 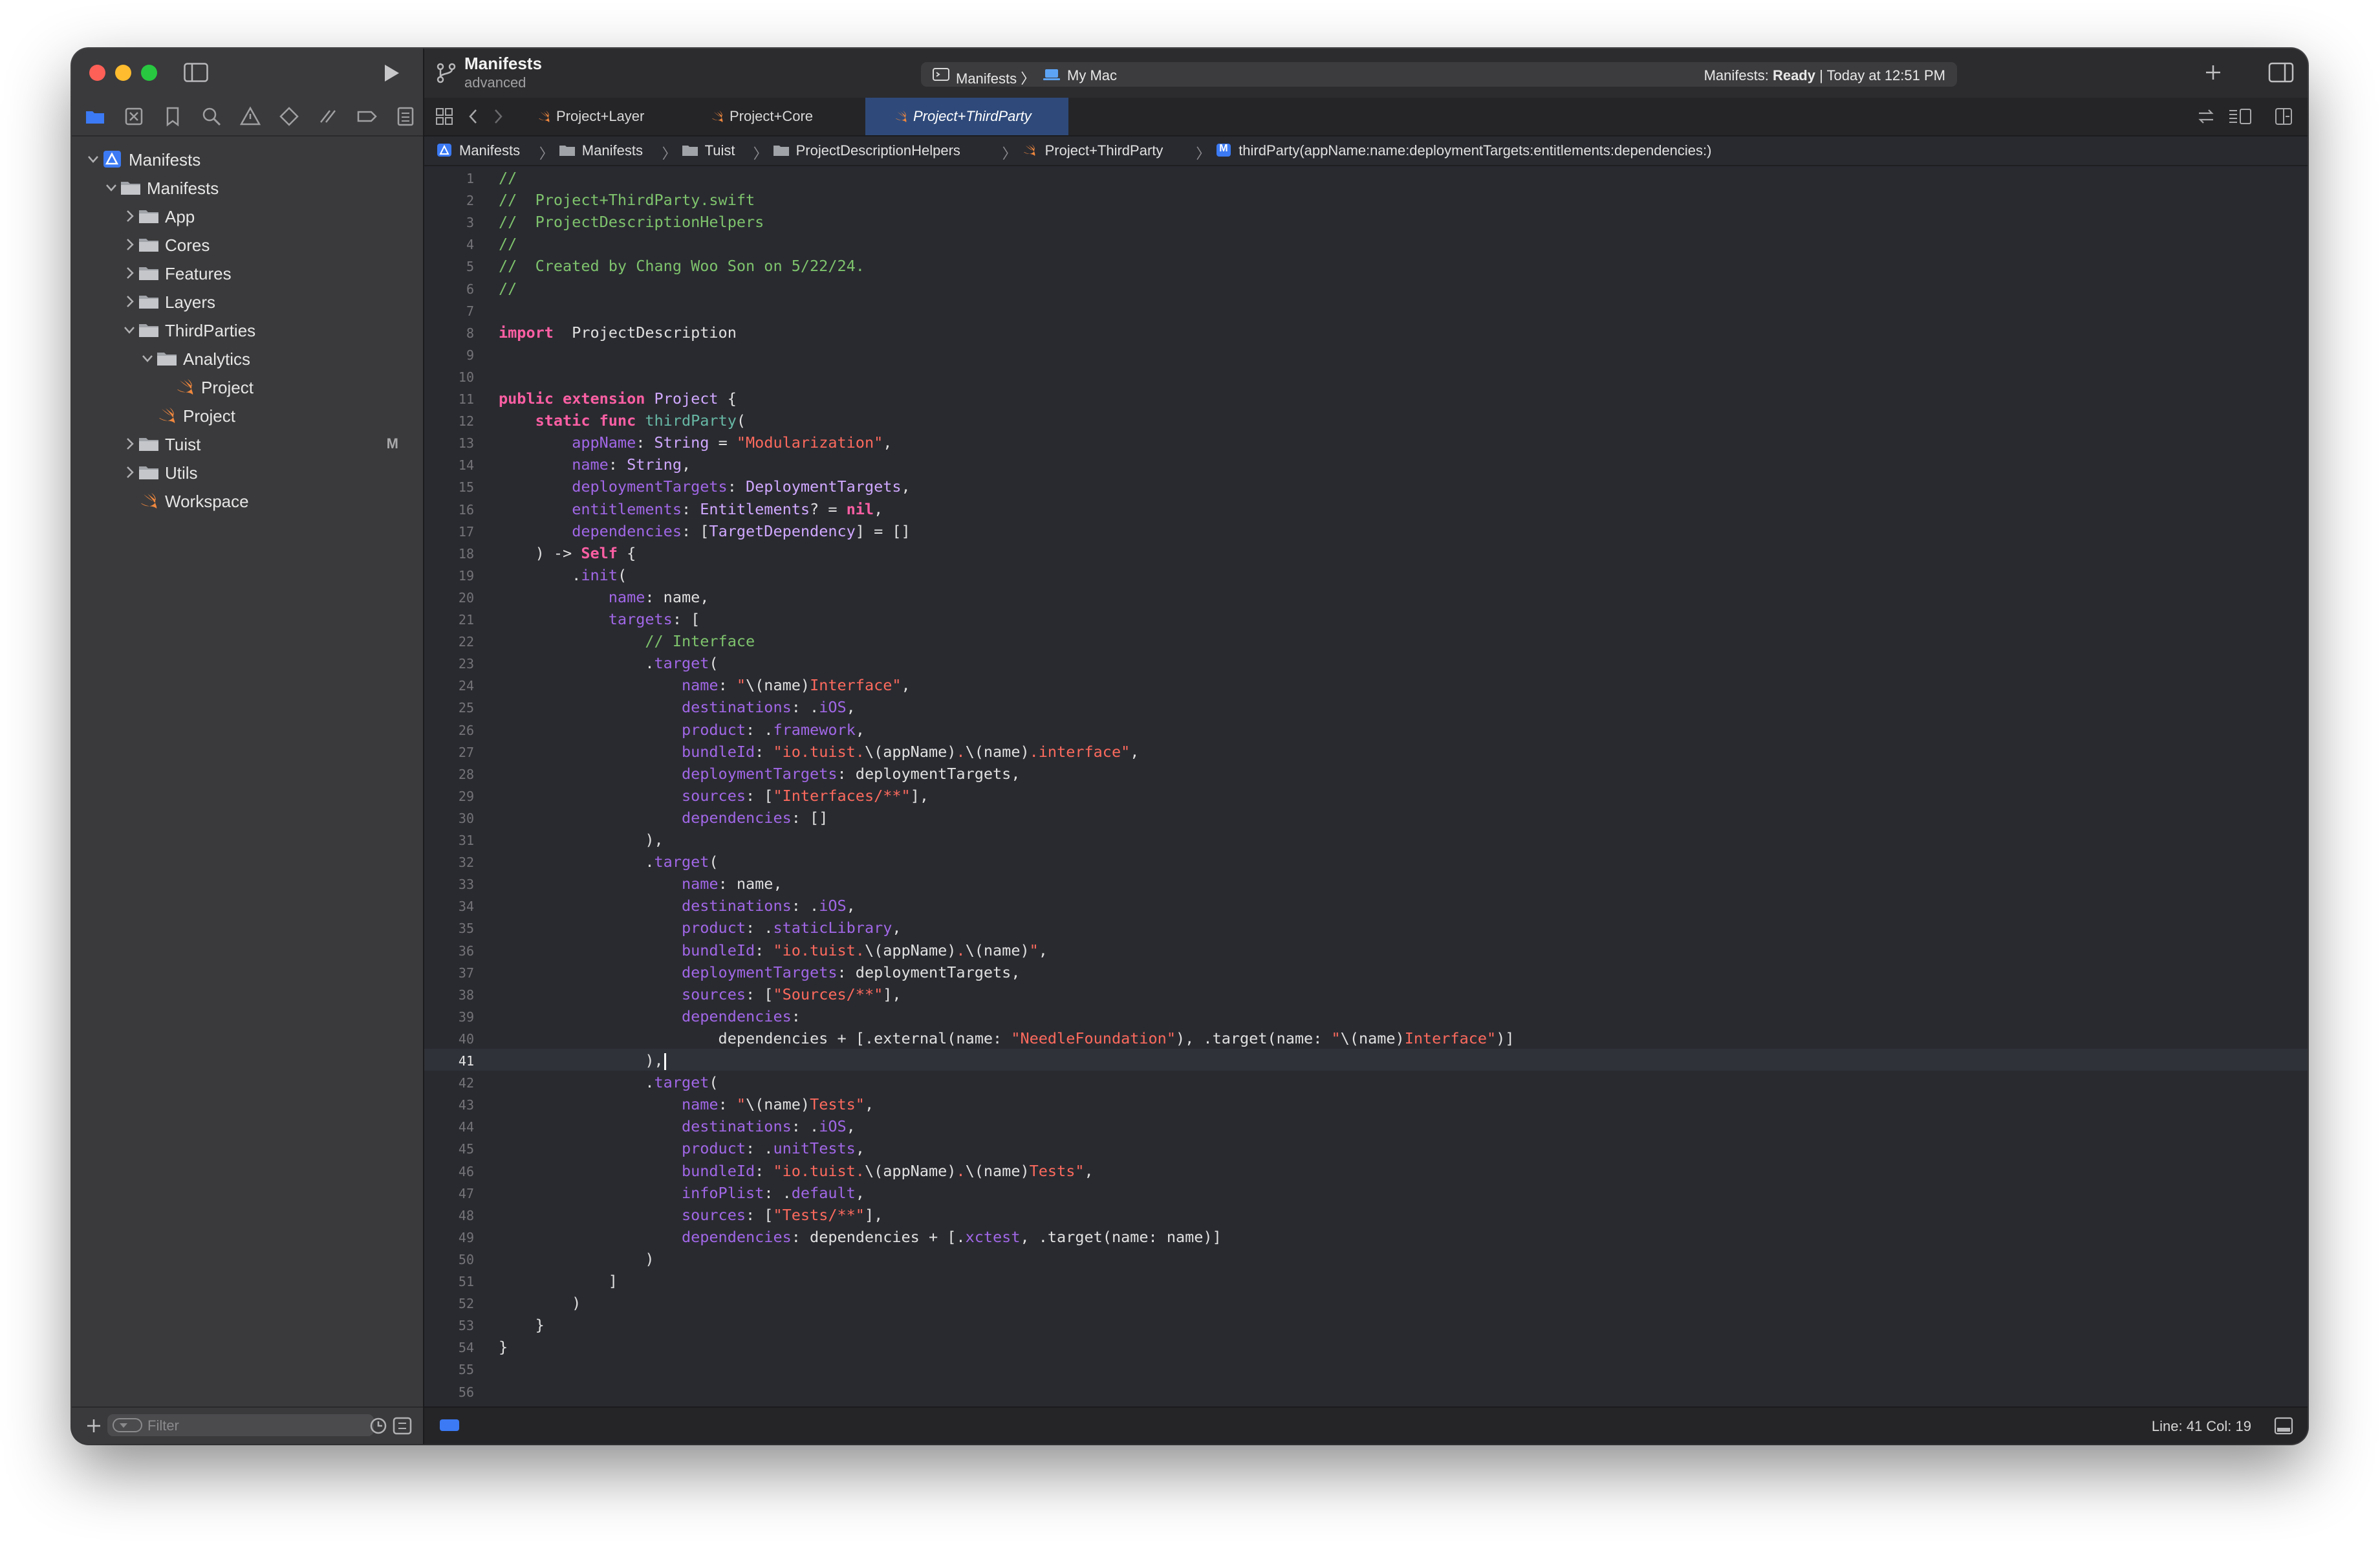 What do you see at coordinates (211, 116) in the screenshot?
I see `find-navigator-icon` at bounding box center [211, 116].